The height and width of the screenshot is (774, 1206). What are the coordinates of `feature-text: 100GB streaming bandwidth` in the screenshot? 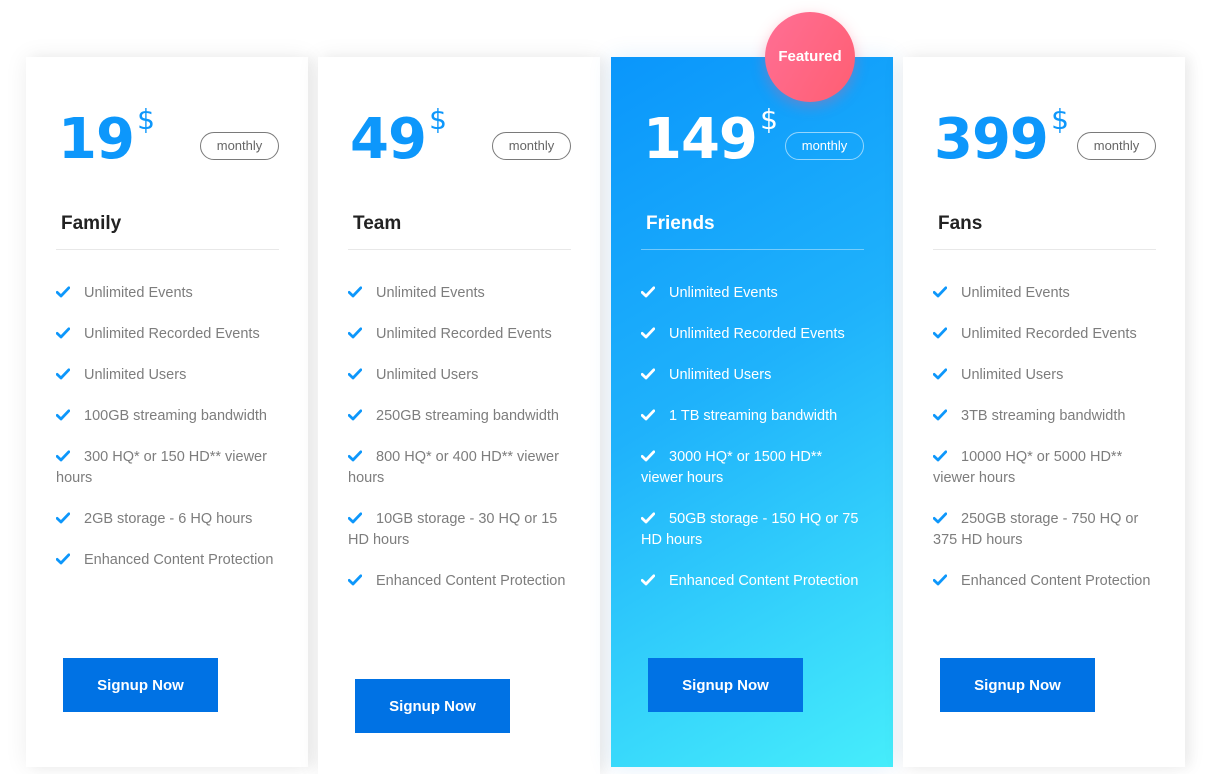 It's located at (175, 416).